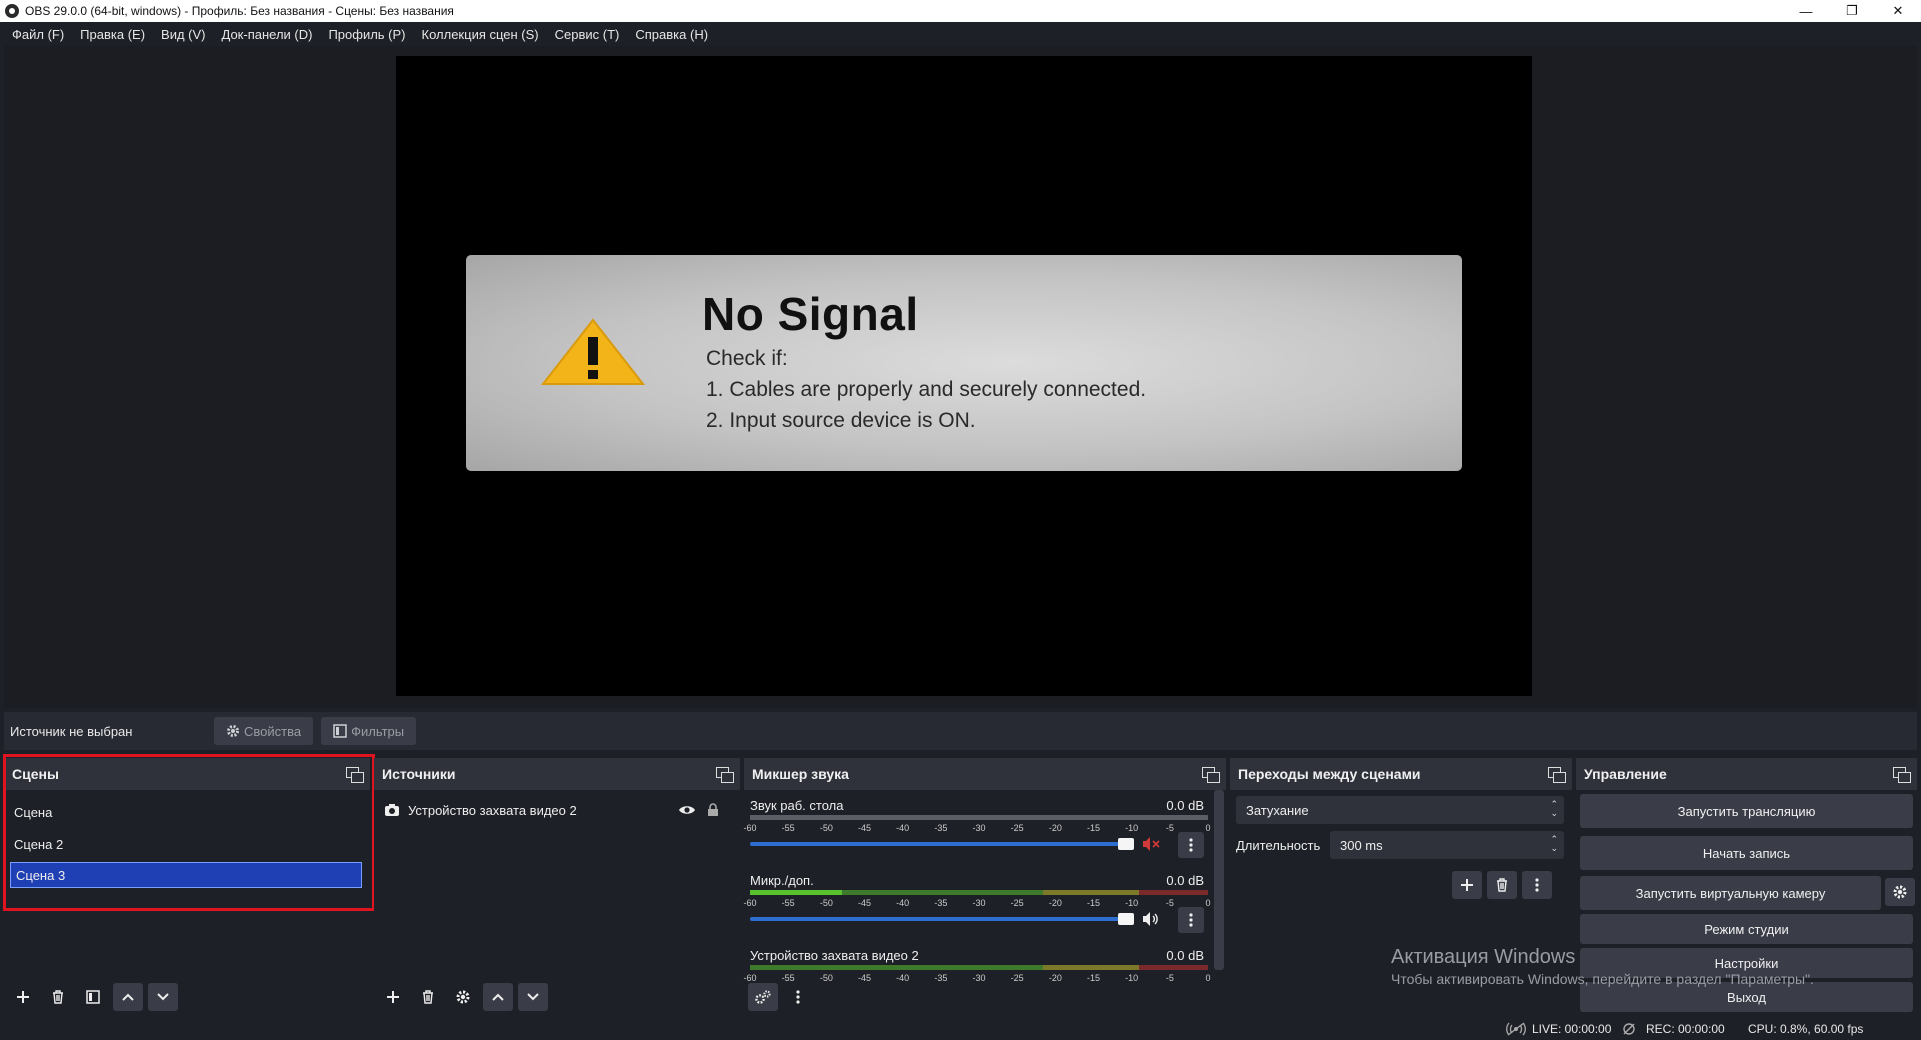  Describe the element at coordinates (1746, 853) in the screenshot. I see `start-record-button: Начать запись` at that location.